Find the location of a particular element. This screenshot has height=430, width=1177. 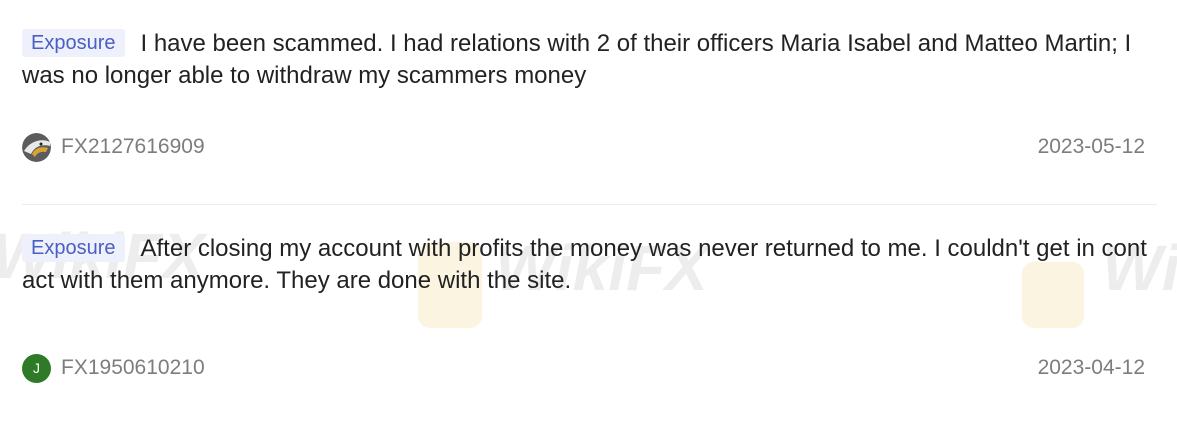

user-info: FX2127616909 is located at coordinates (113, 147).